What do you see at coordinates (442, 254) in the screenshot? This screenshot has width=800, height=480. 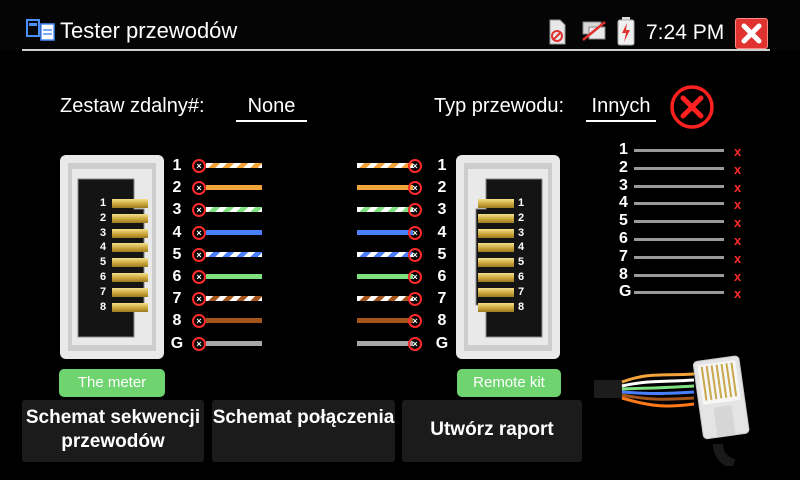 I see `wire-number-remote: 5` at bounding box center [442, 254].